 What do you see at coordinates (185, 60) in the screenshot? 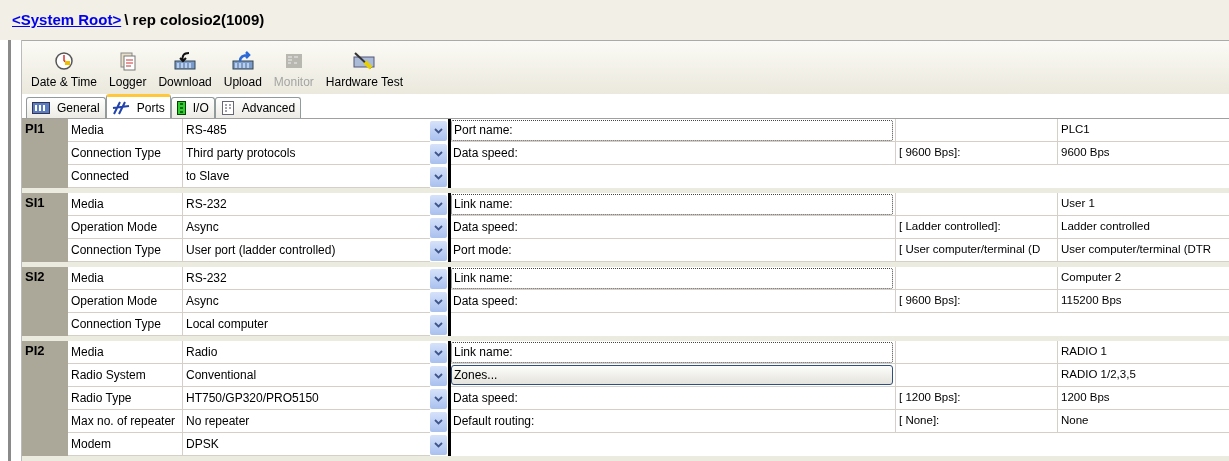
I see `download-icon` at bounding box center [185, 60].